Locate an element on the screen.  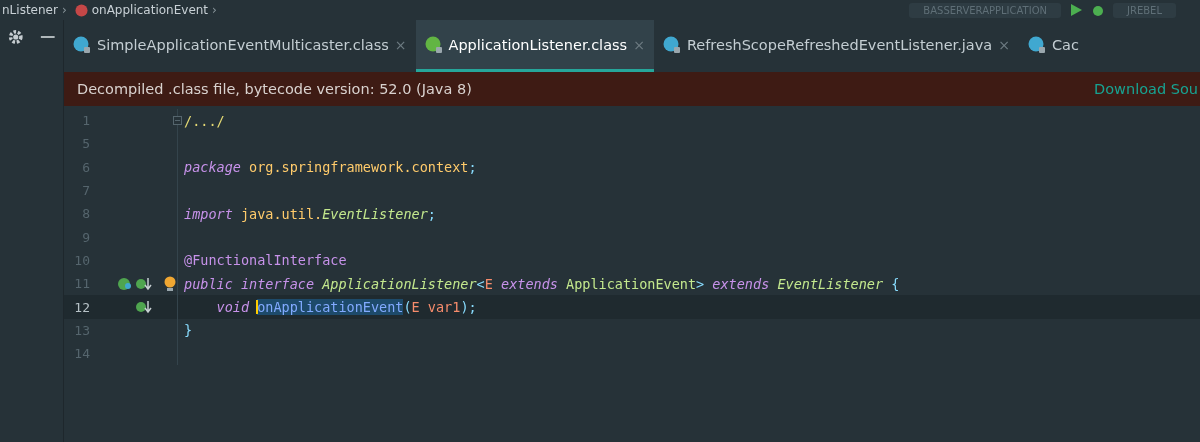
line-number: 12 is located at coordinates (81, 307).